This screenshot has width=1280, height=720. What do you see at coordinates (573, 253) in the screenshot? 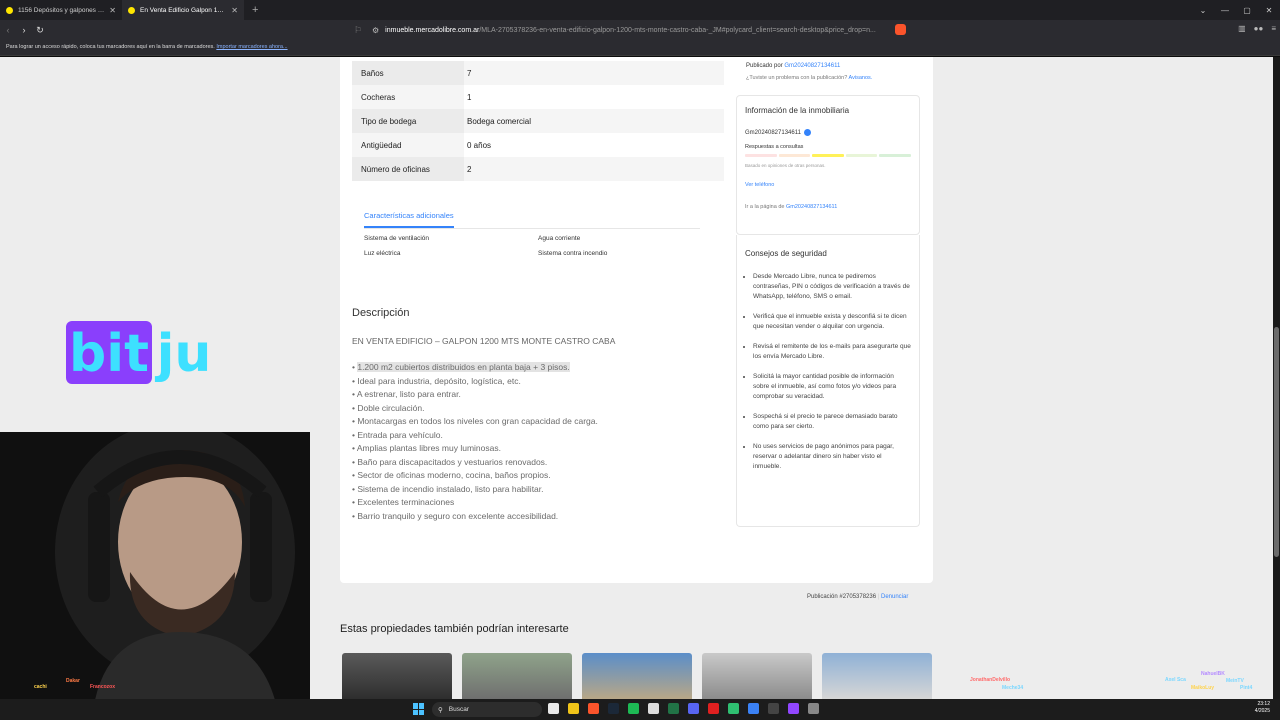
I see `feature-item: Sistema contra incendio` at bounding box center [573, 253].